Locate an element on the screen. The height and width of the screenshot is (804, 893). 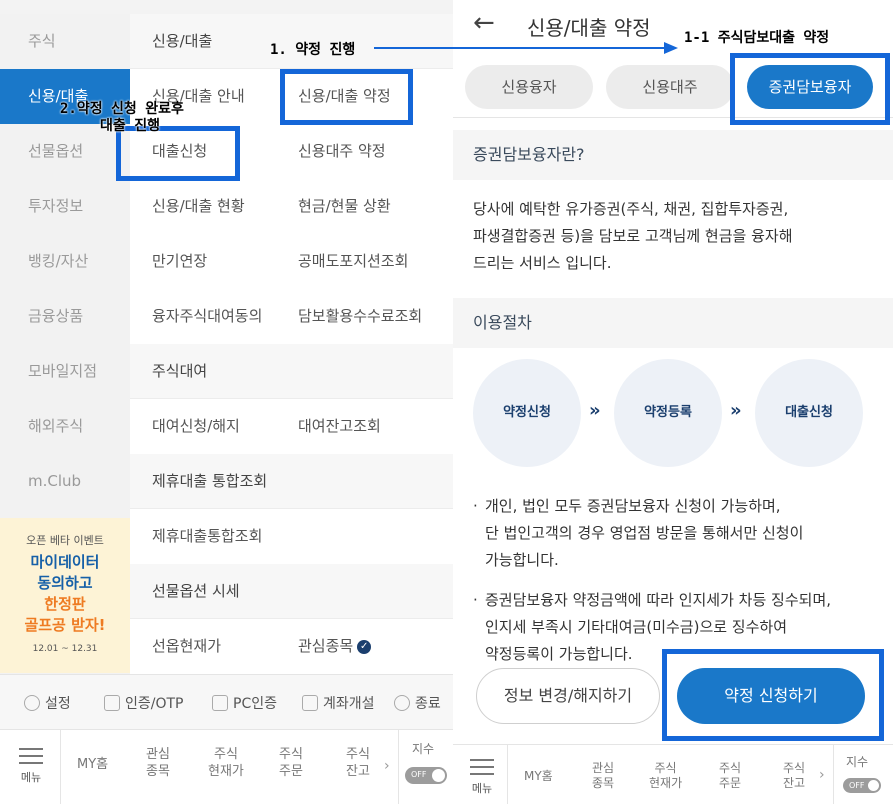
tab-credit-margin: 신용융자 is located at coordinates (529, 87).